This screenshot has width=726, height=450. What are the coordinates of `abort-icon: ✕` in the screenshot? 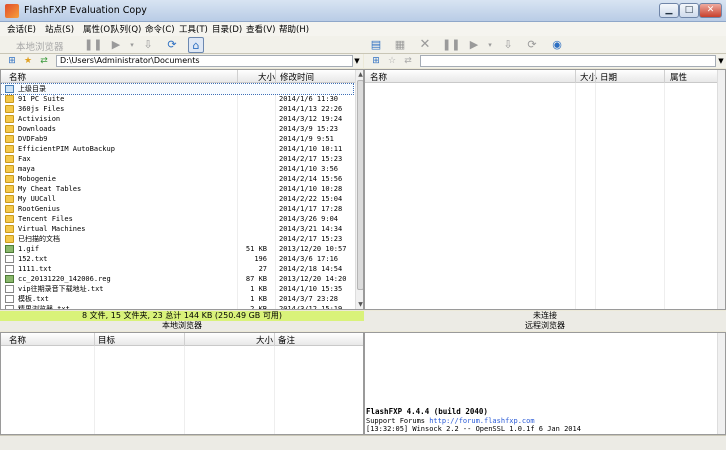 It's located at (425, 45).